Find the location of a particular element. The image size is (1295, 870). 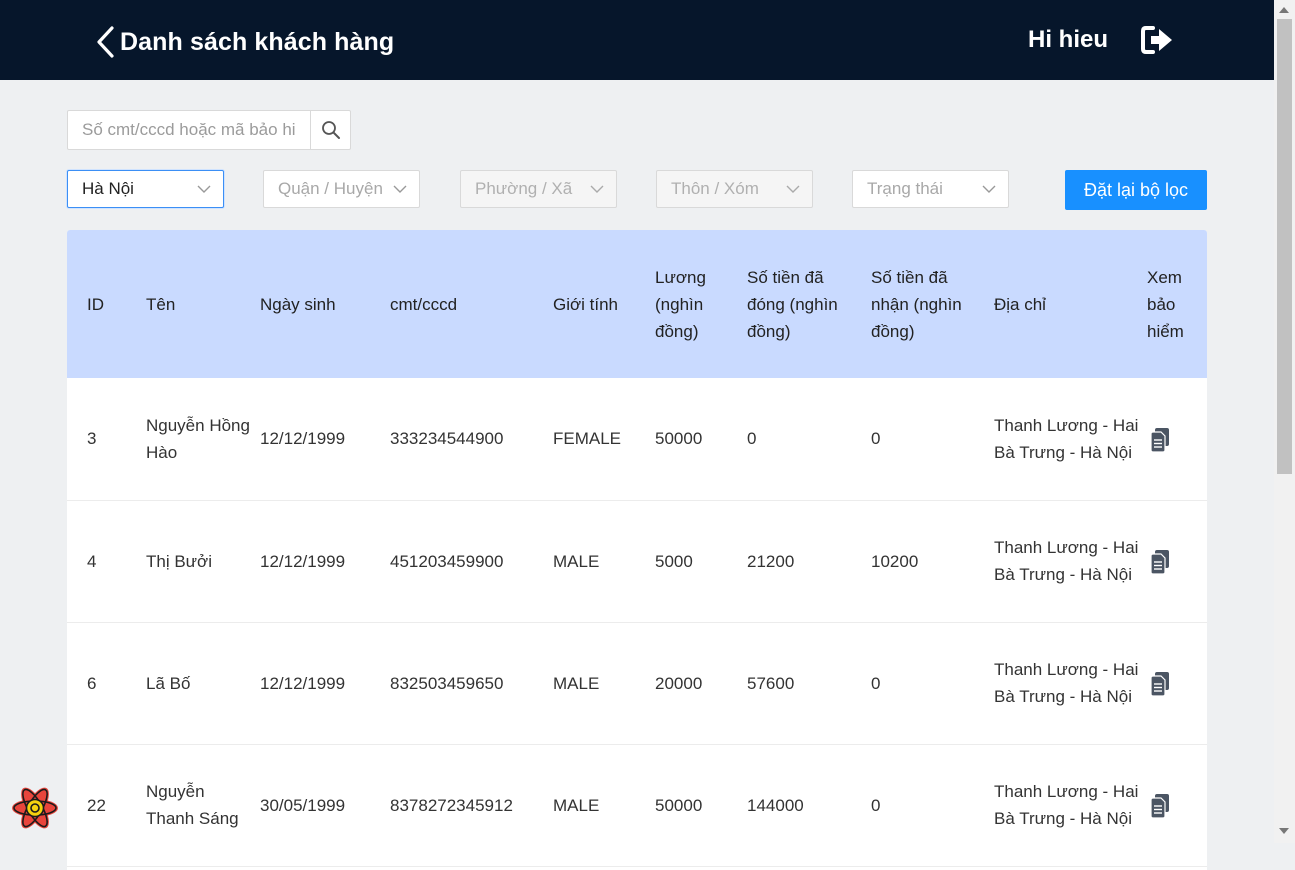

column-header-gender: Giới tính is located at coordinates (586, 304).